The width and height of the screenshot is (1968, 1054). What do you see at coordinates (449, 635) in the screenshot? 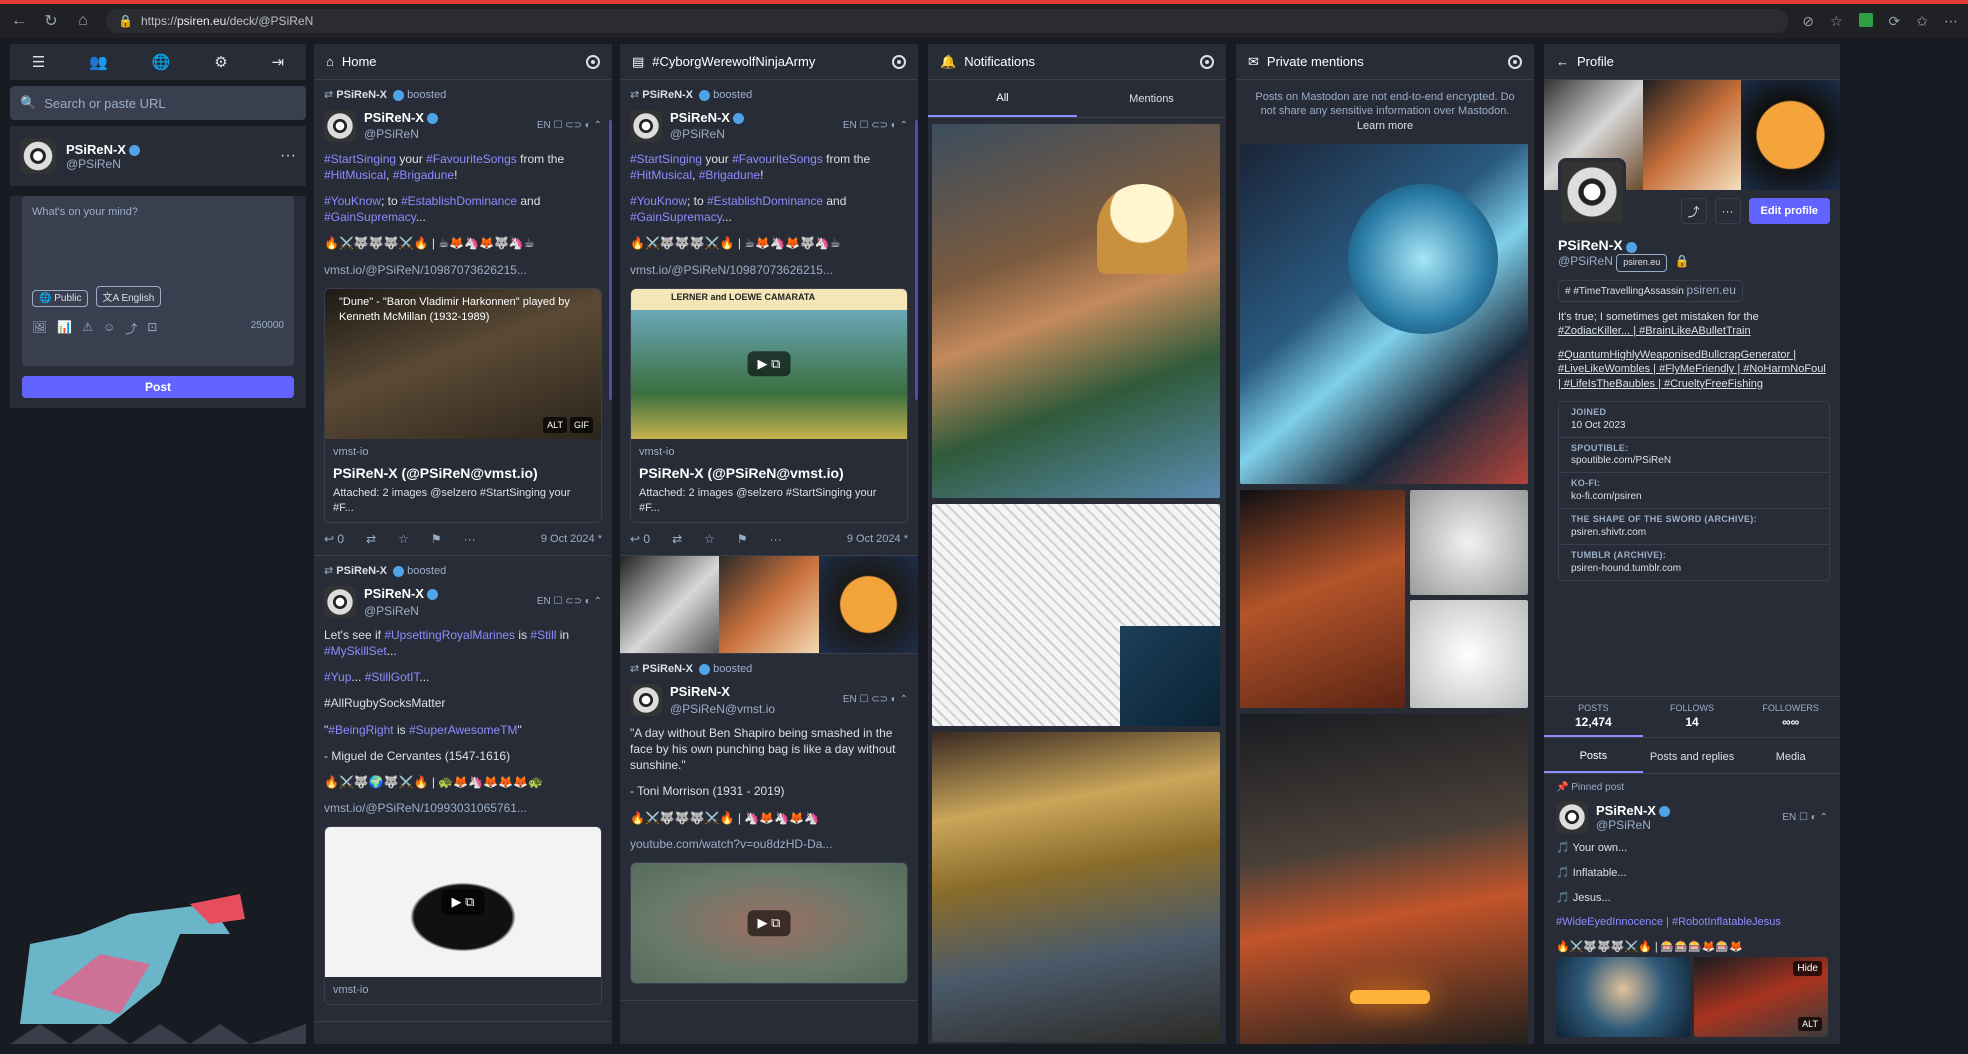
I see `hashtag: #UpsettingRoyalMarines` at bounding box center [449, 635].